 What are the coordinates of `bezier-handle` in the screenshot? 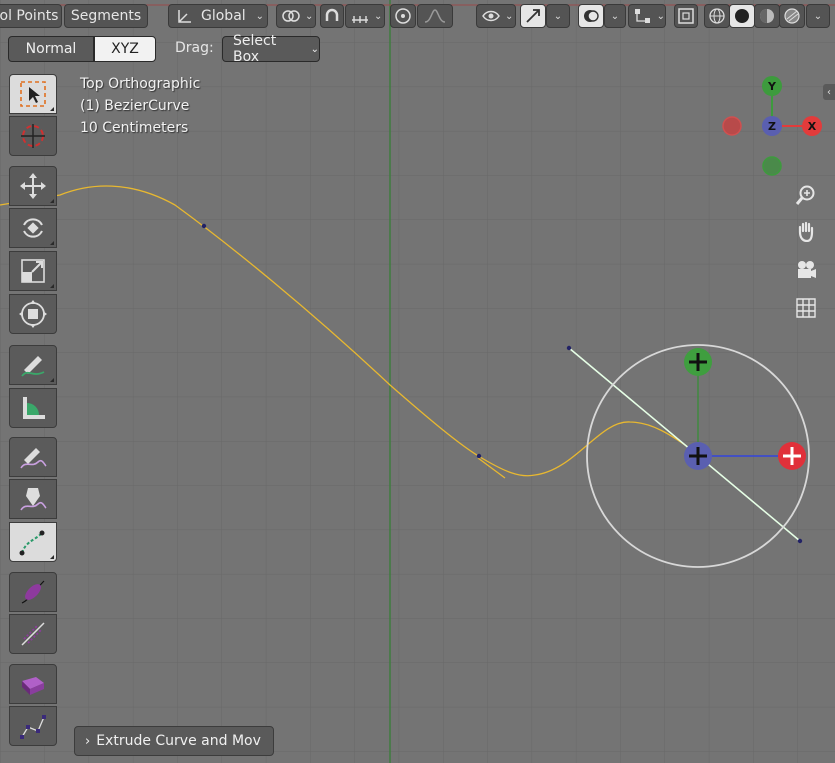 It's located at (684, 444).